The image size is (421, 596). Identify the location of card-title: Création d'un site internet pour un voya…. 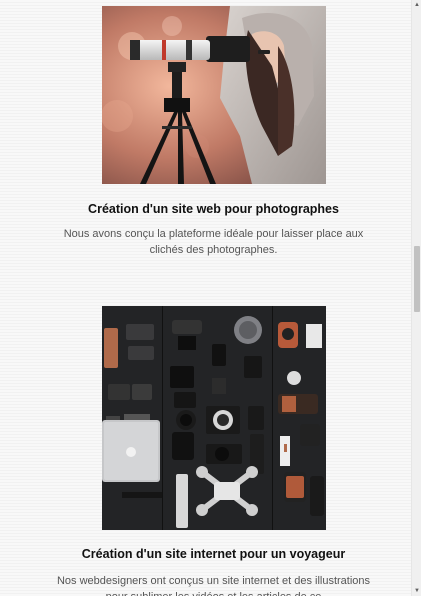
(213, 554).